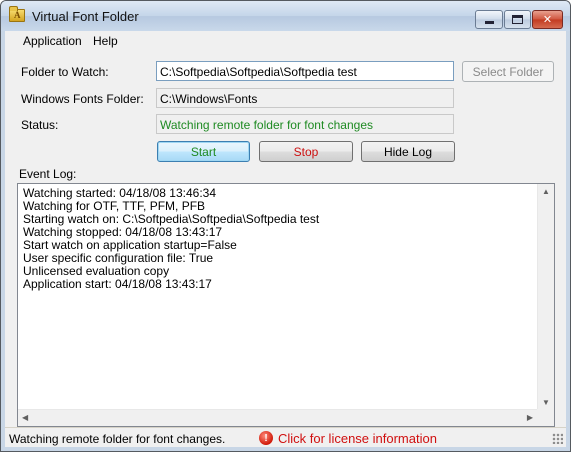 The height and width of the screenshot is (452, 571). I want to click on menu-bar: Application Help, so click(285, 41).